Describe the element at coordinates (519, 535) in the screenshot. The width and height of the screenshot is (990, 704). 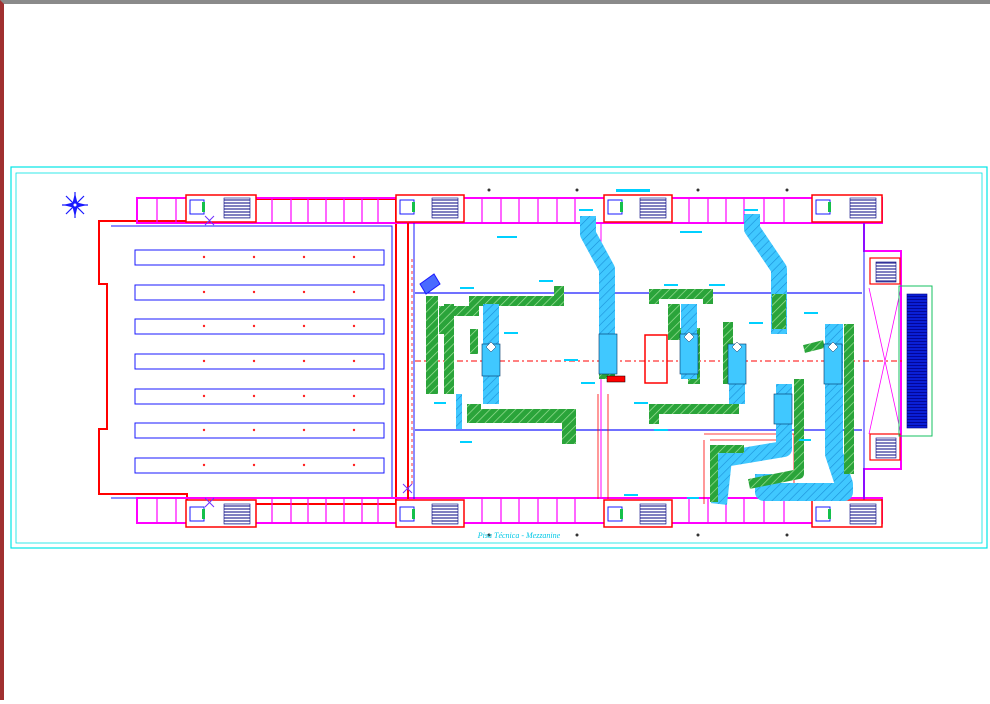
I see `drawing-caption: Pisa Técnica - Mezzanine` at that location.